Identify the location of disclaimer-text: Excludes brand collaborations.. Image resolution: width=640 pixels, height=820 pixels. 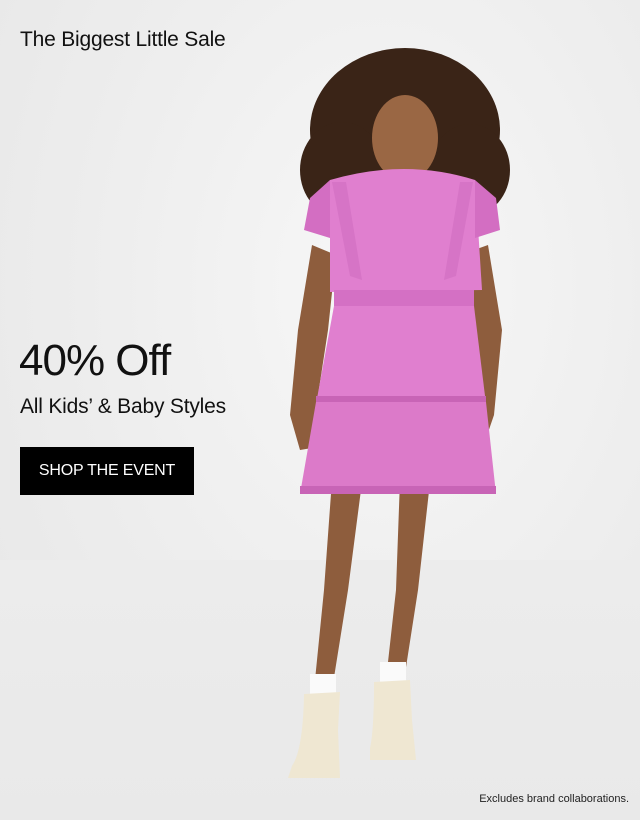
(554, 799).